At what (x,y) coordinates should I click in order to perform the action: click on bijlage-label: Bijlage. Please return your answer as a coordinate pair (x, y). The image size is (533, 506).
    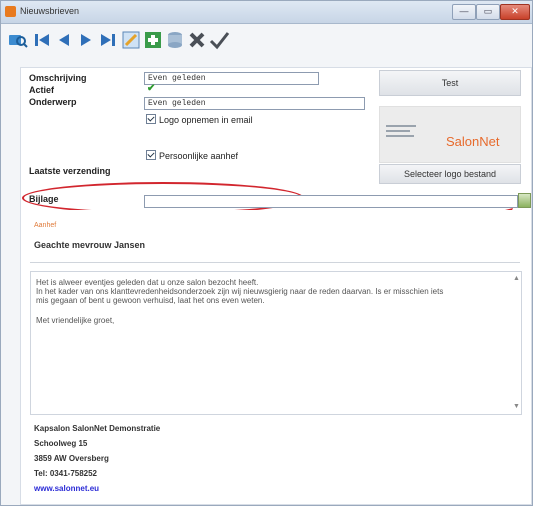
    Looking at the image, I should click on (44, 199).